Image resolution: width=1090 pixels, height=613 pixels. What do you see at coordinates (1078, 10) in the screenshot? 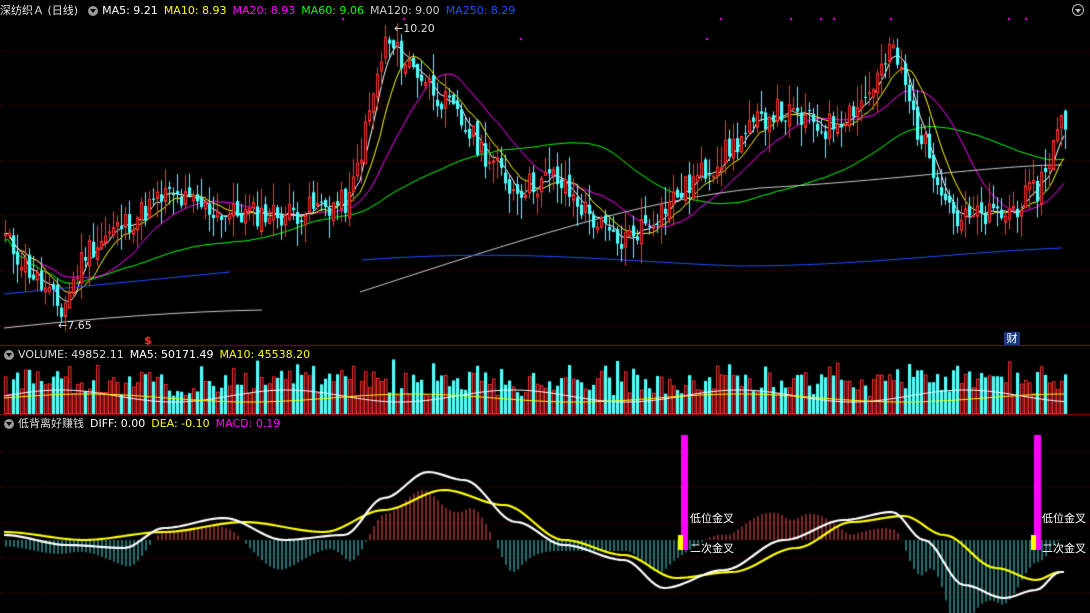
I see `panel-menu-icon` at bounding box center [1078, 10].